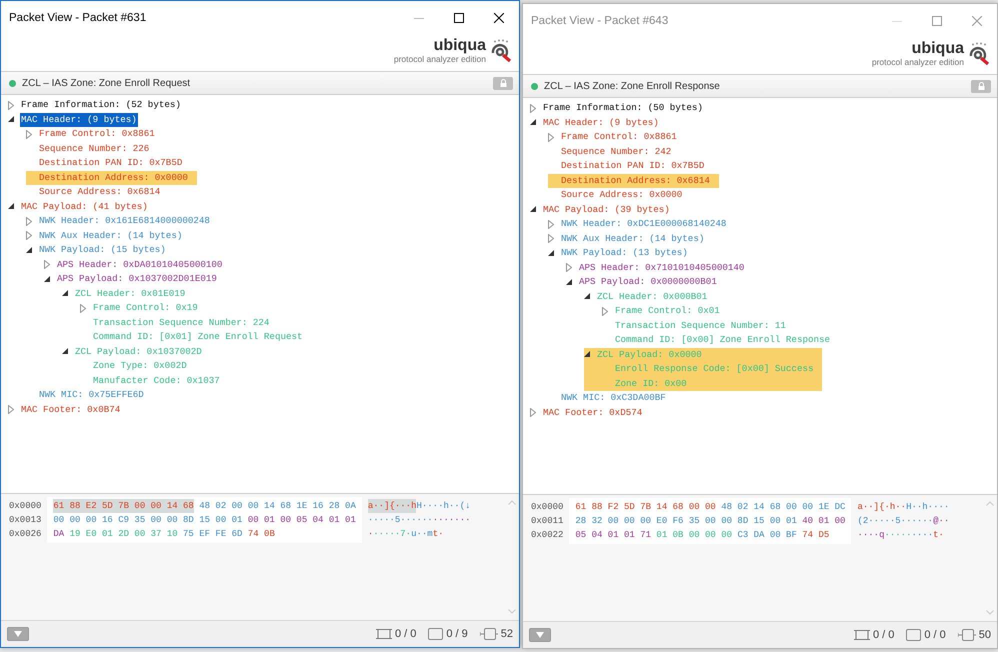 Image resolution: width=998 pixels, height=652 pixels. Describe the element at coordinates (58, 534) in the screenshot. I see `hex-bytes: DA` at that location.